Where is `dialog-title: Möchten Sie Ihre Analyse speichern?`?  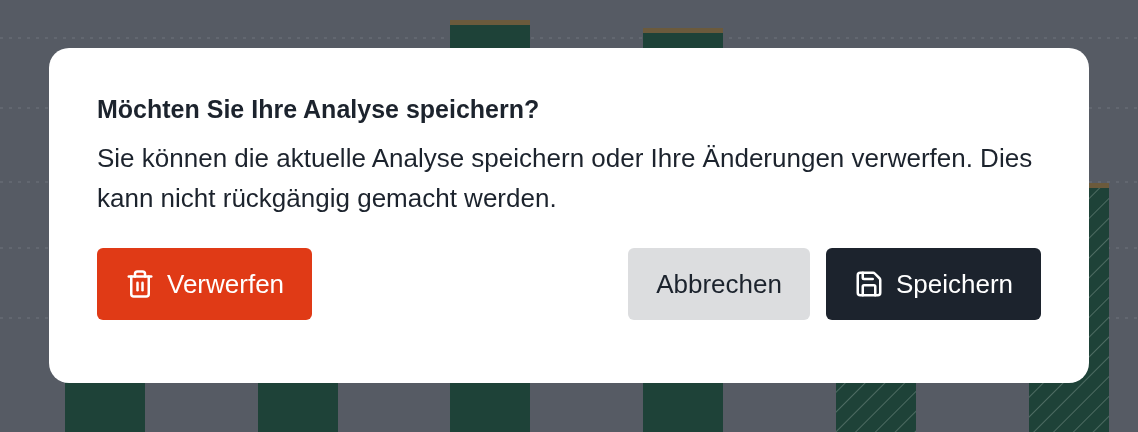
dialog-title: Möchten Sie Ihre Analyse speichern? is located at coordinates (319, 109).